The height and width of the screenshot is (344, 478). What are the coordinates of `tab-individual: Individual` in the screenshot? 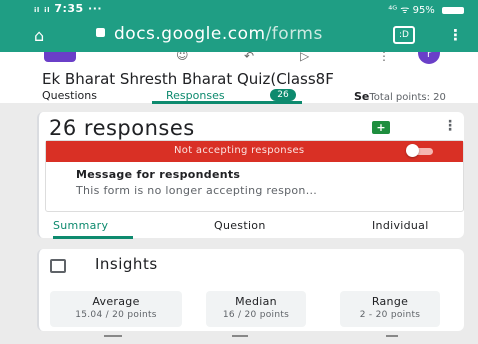 It's located at (400, 225).